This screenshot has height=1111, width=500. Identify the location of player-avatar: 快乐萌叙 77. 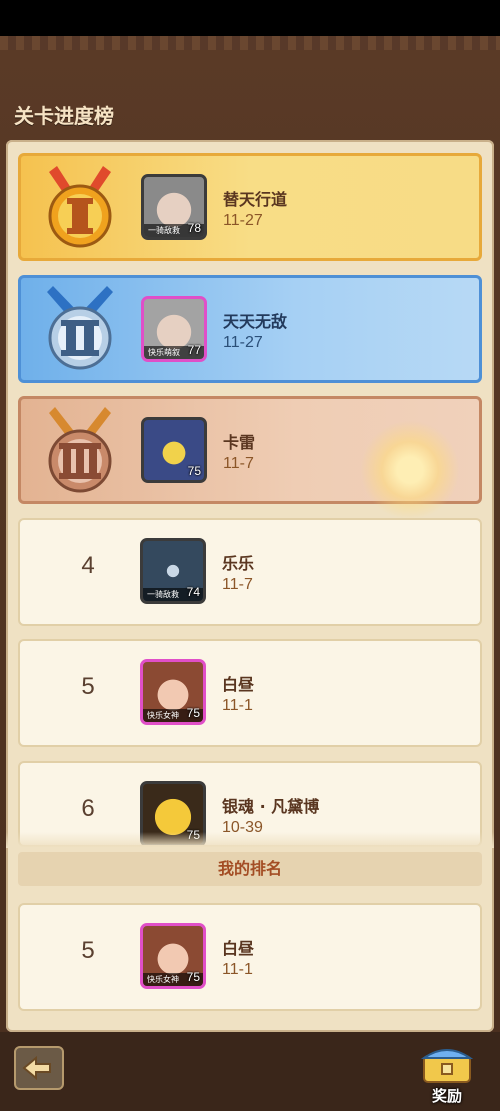
(174, 329).